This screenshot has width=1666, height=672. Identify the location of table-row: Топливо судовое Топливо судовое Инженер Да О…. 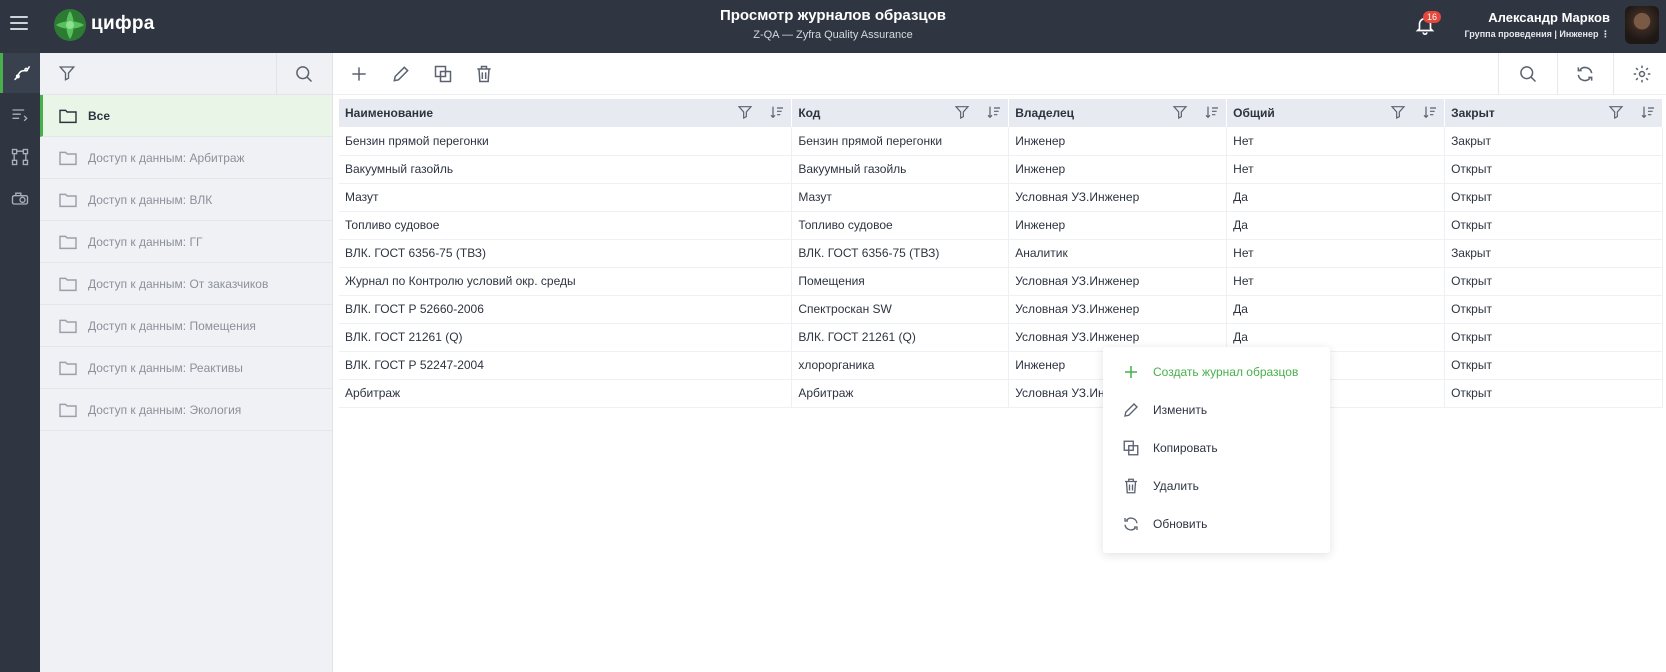
(1001, 225).